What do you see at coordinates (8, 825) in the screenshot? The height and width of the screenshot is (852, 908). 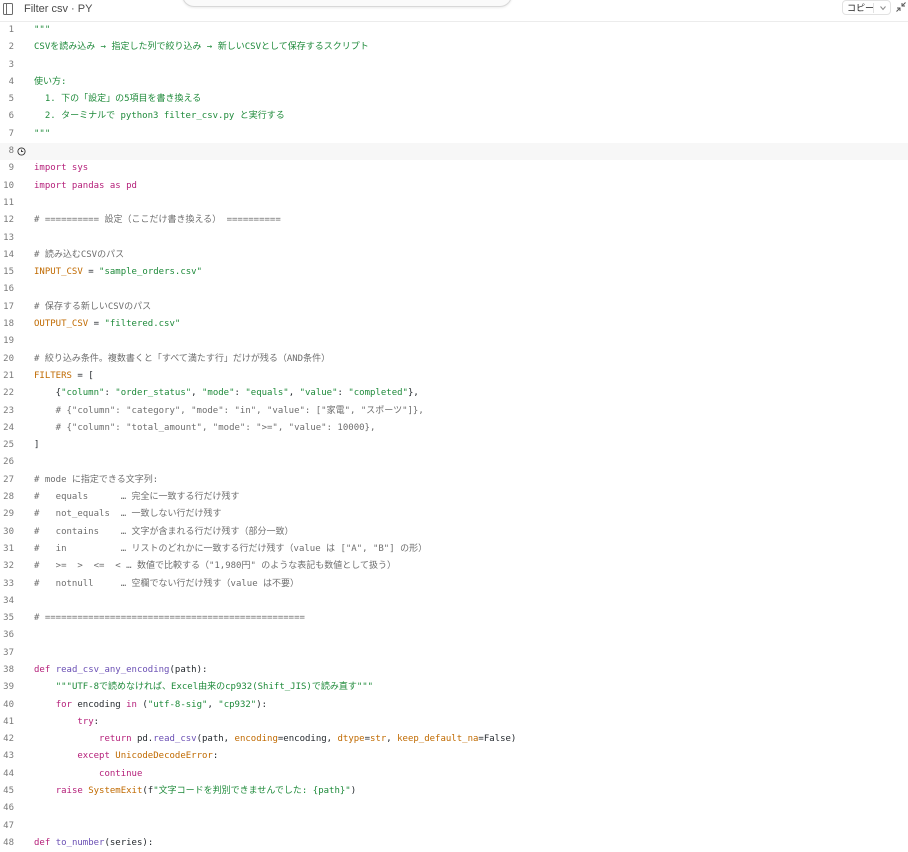 I see `line-number: 47` at bounding box center [8, 825].